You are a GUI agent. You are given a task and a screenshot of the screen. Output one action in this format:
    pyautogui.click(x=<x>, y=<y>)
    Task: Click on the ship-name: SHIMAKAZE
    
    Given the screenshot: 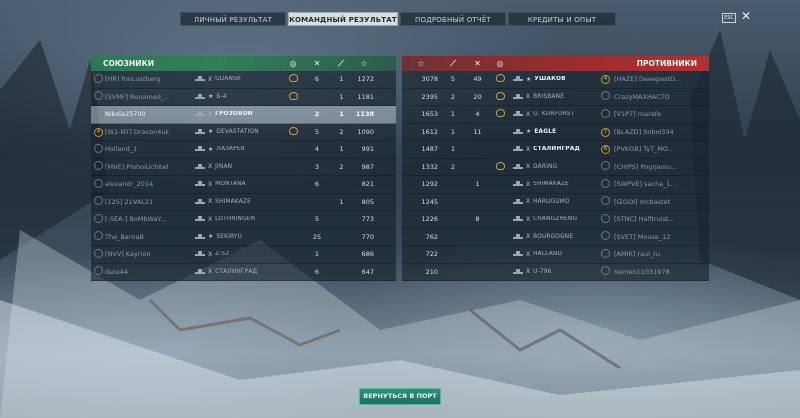 What is the action you would take?
    pyautogui.click(x=551, y=184)
    